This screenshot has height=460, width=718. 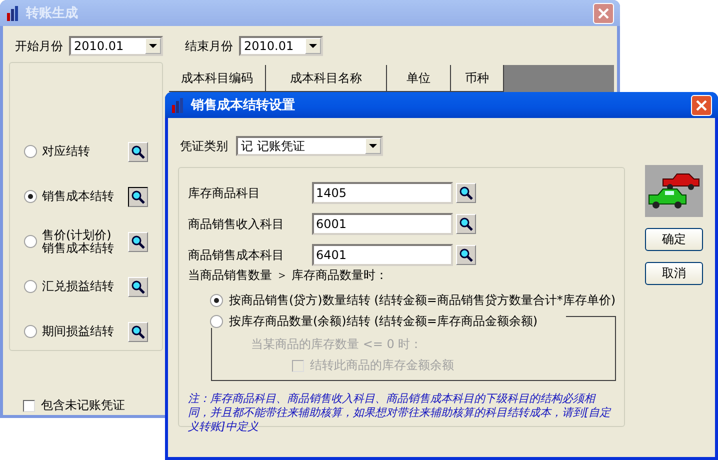 What do you see at coordinates (236, 255) in the screenshot?
I see `field-label: 商品销售成本科目` at bounding box center [236, 255].